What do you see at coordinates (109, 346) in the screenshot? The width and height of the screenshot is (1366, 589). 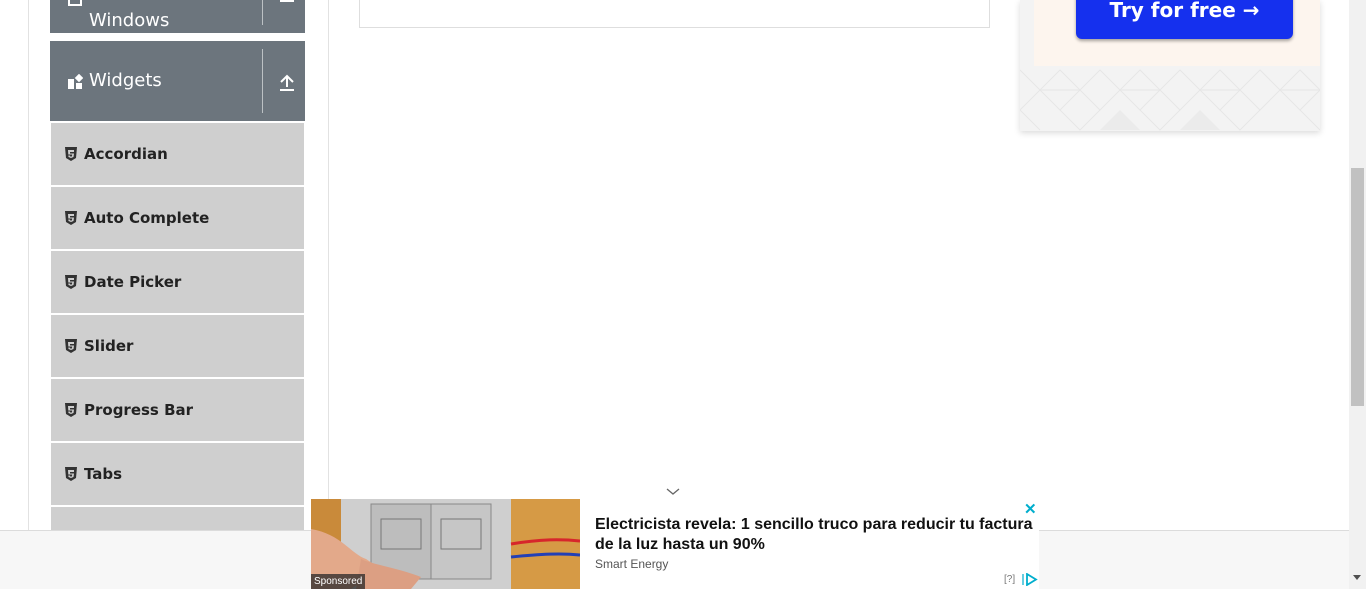 I see `sidebar-item-label: Slider` at bounding box center [109, 346].